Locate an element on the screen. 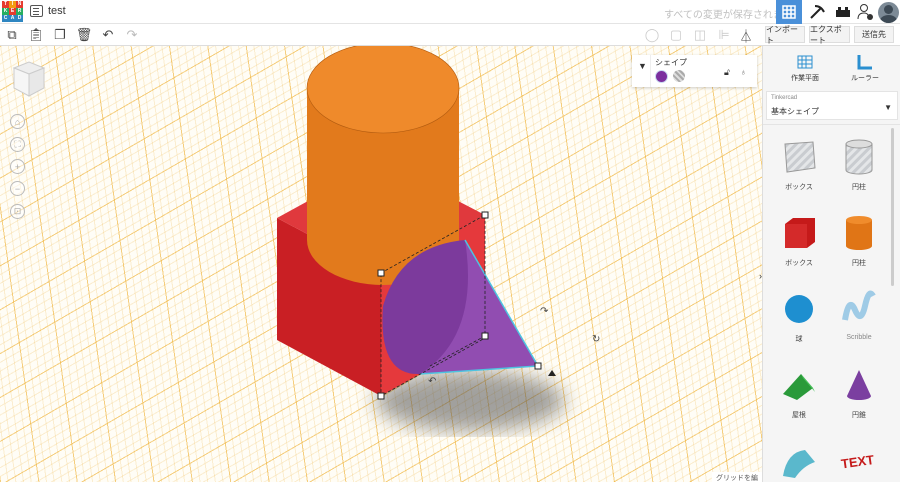  shape-cone: 円錐 is located at coordinates (859, 393).